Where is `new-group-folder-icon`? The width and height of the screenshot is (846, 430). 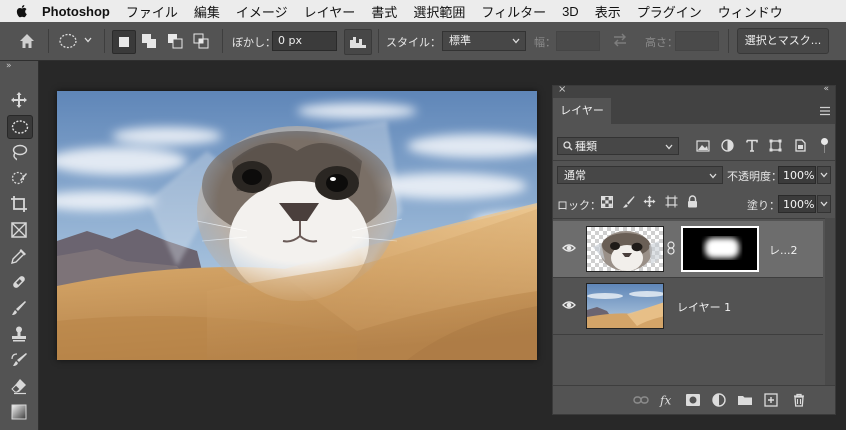 new-group-folder-icon is located at coordinates (745, 400).